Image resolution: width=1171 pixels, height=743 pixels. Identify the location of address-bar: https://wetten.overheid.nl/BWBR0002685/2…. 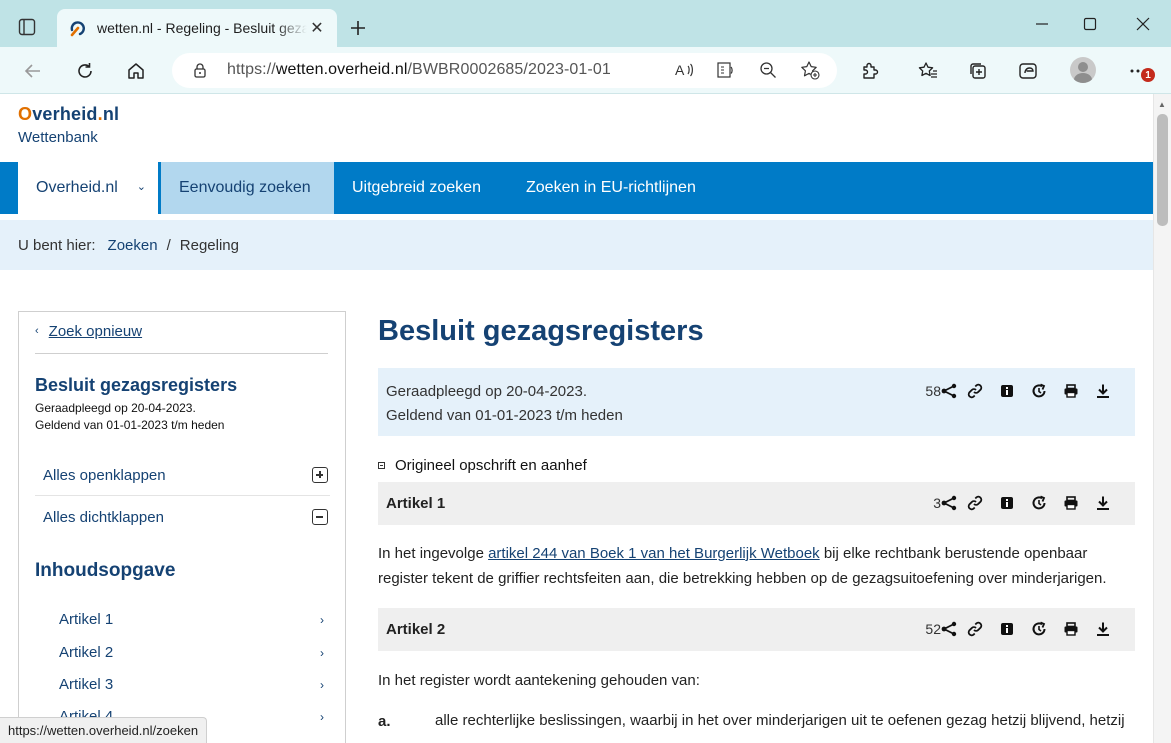
(504, 70).